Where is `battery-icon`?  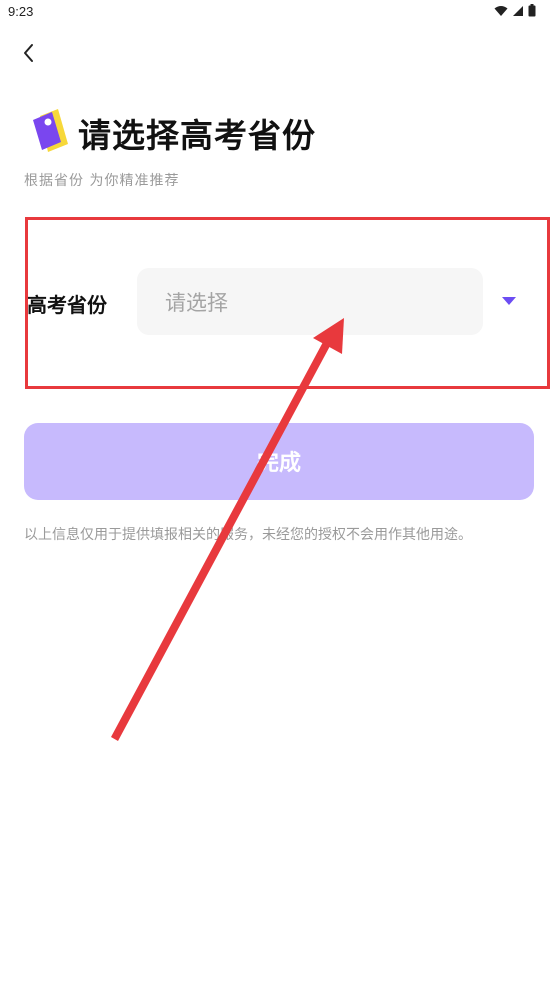
battery-icon is located at coordinates (532, 10).